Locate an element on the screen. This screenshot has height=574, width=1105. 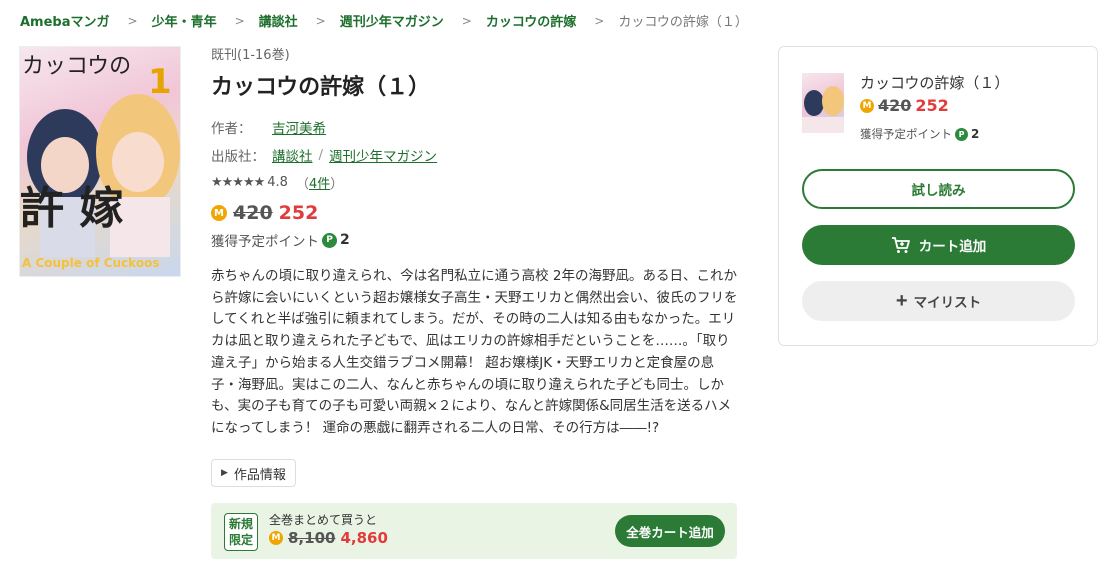
publisher-link: 講談社 is located at coordinates (292, 155).